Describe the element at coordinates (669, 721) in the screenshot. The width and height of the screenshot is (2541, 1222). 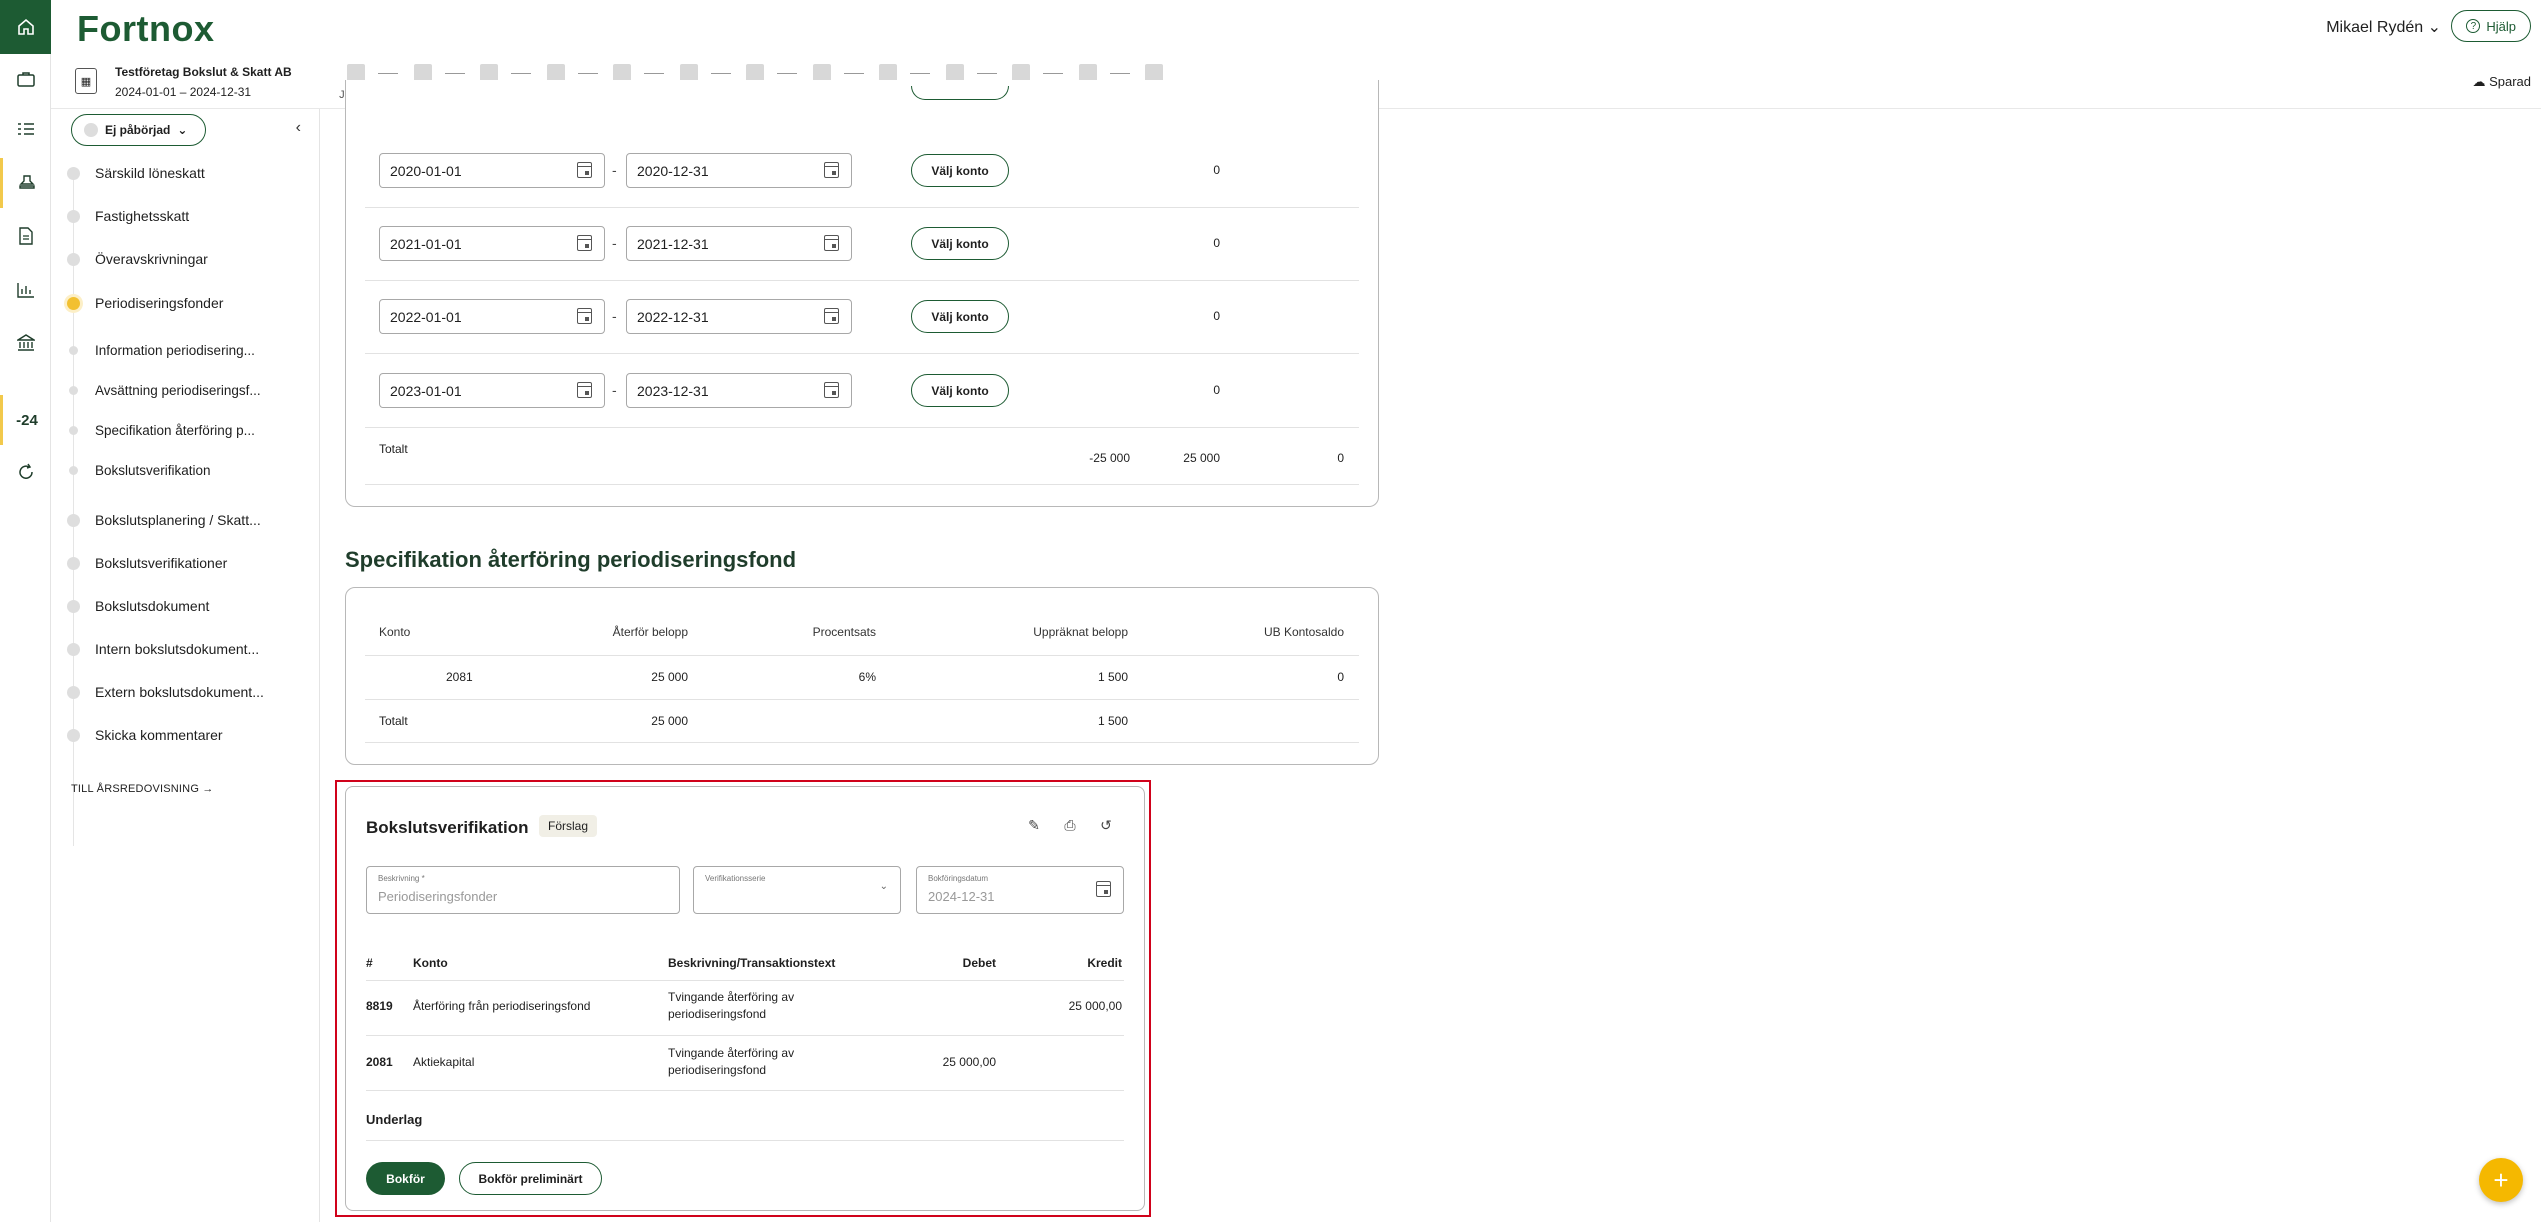
I see `spec-total-amount: 25 000` at that location.